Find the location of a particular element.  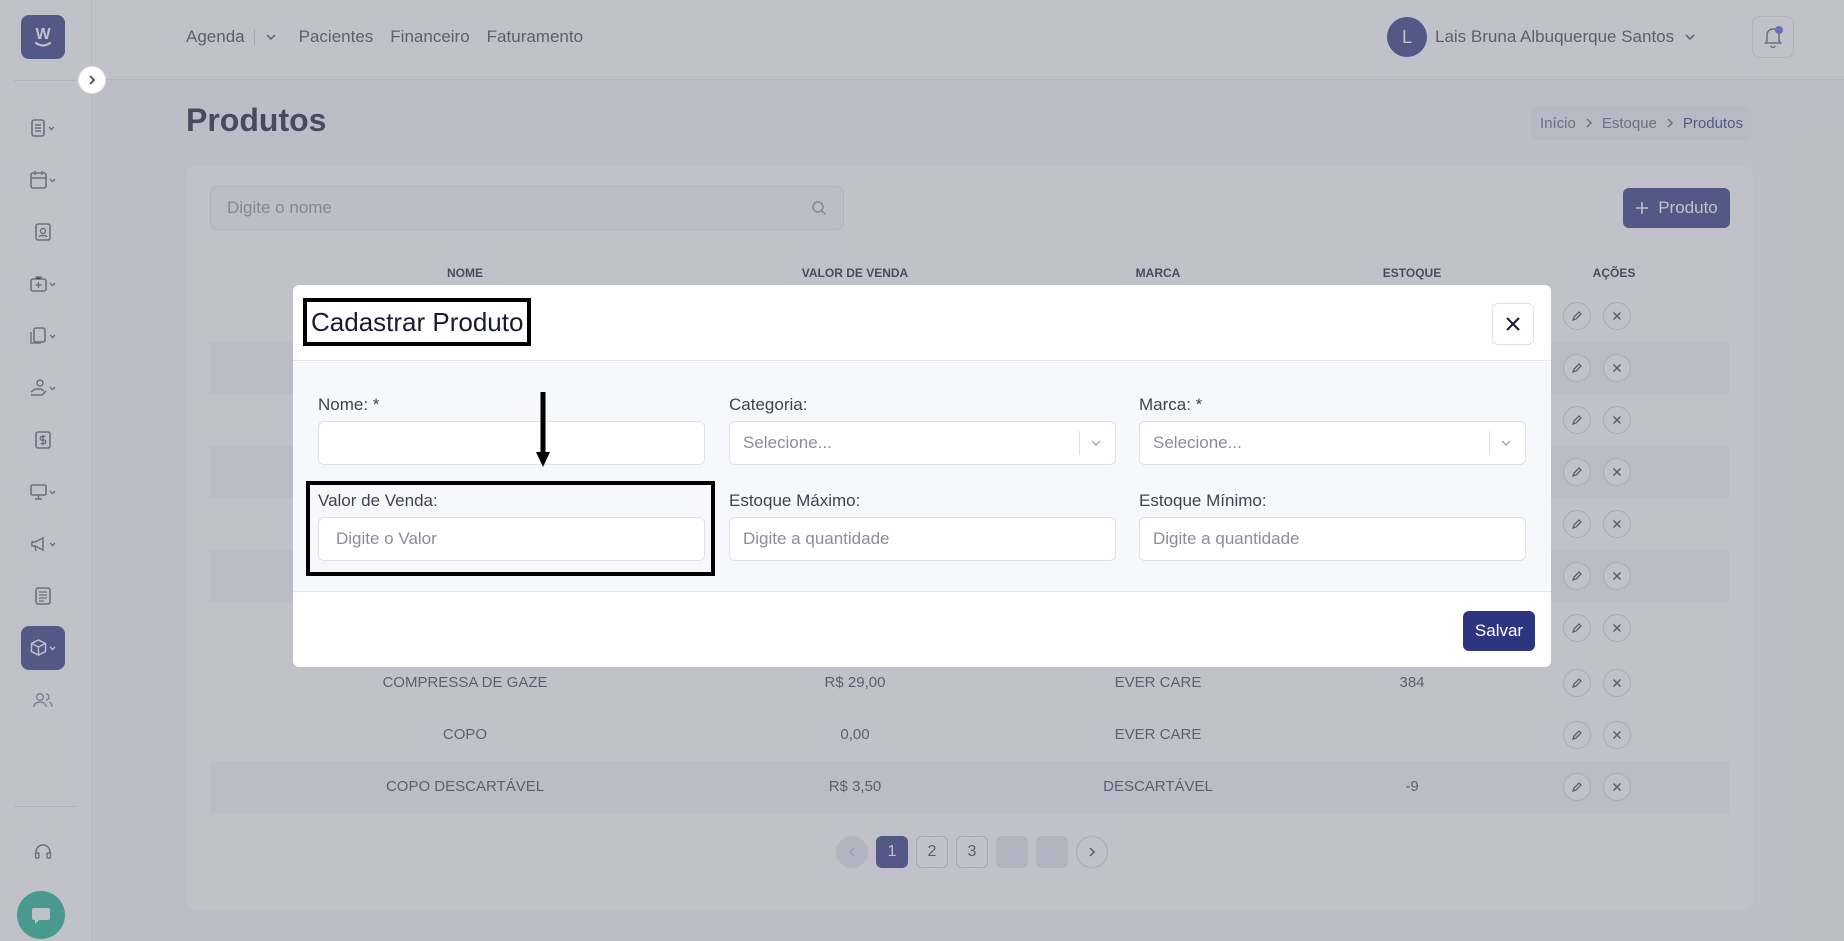

annotation-arrow-icon is located at coordinates (543, 429).